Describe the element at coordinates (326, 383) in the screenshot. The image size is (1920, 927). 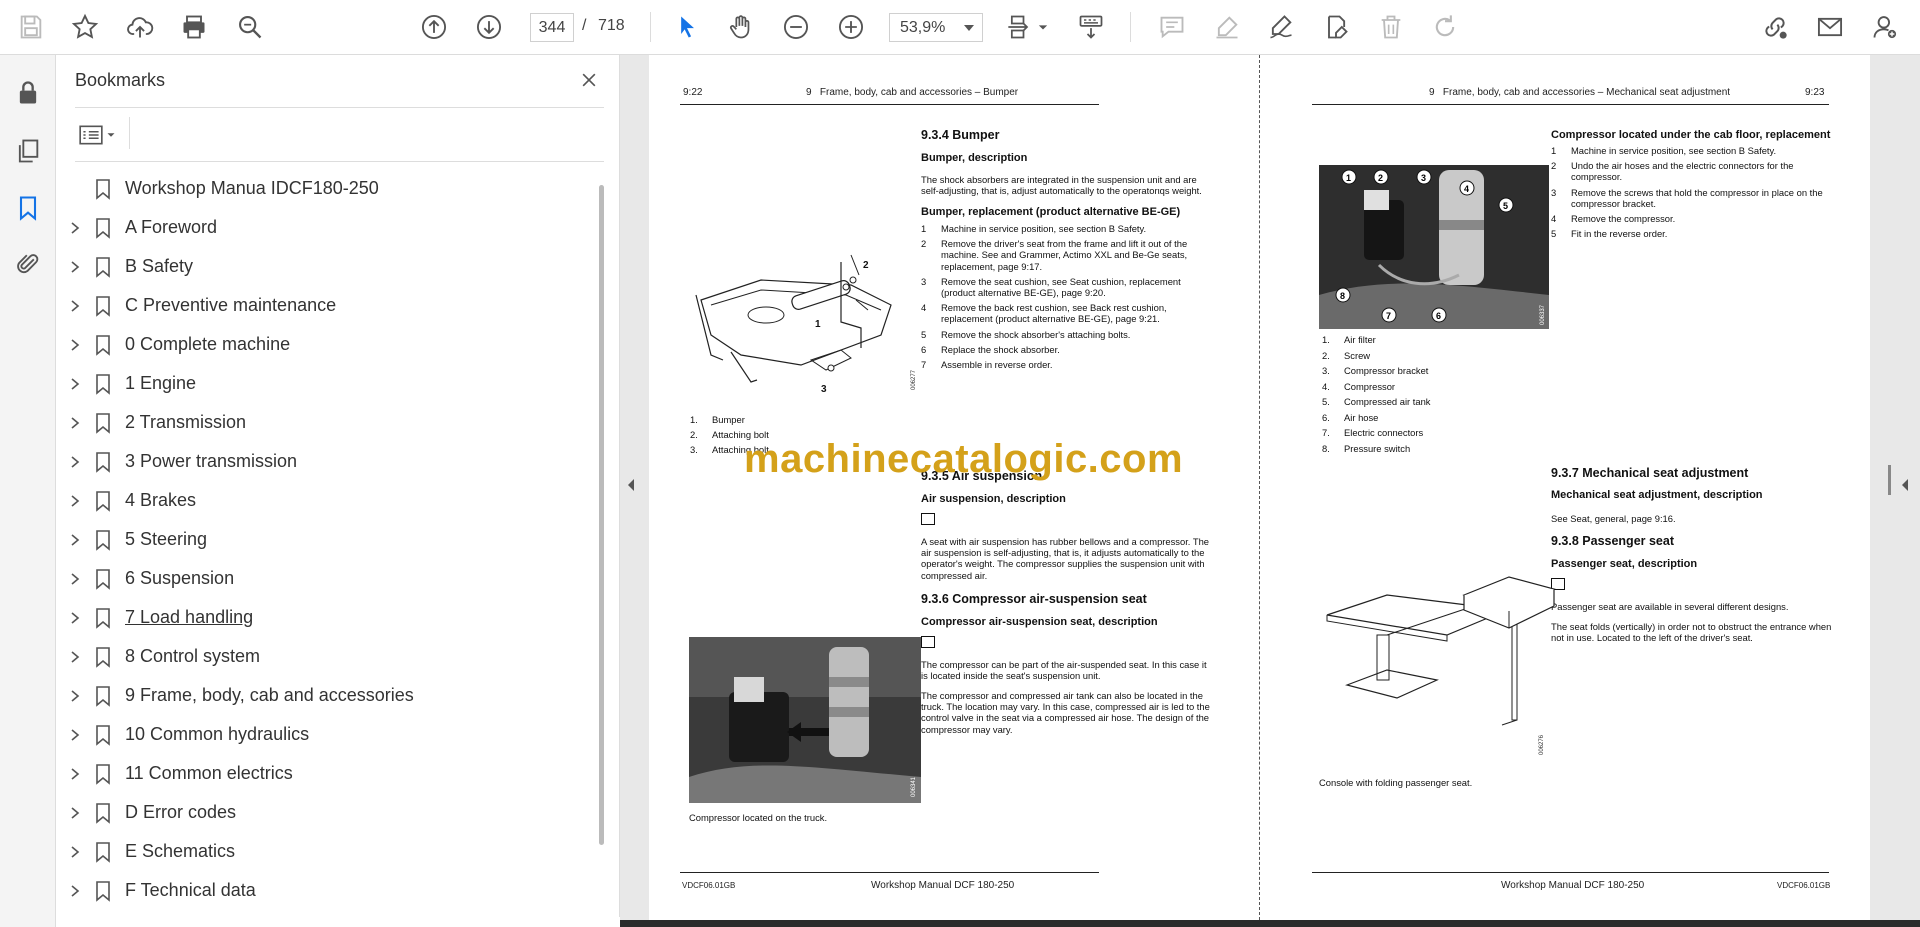
I see `bookmark-item: 1 Engine` at that location.